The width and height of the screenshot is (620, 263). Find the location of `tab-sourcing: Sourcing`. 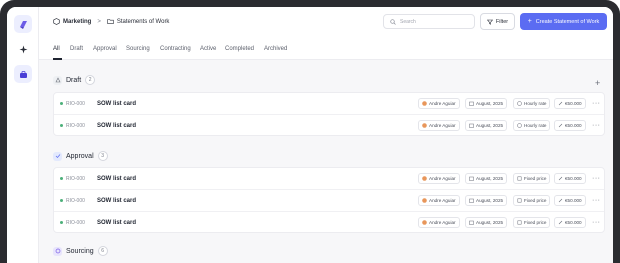

tab-sourcing: Sourcing is located at coordinates (138, 49).